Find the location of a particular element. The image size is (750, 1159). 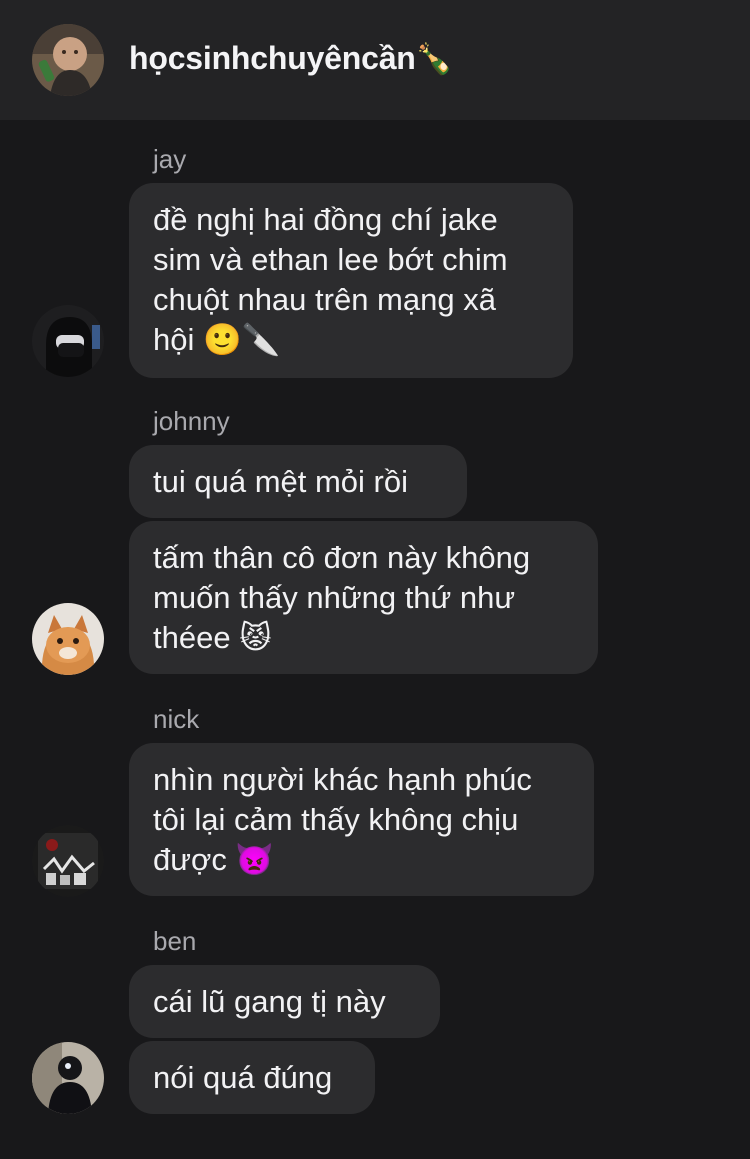

message-line: tôi lại cảm thấy không chịu is located at coordinates (336, 819).